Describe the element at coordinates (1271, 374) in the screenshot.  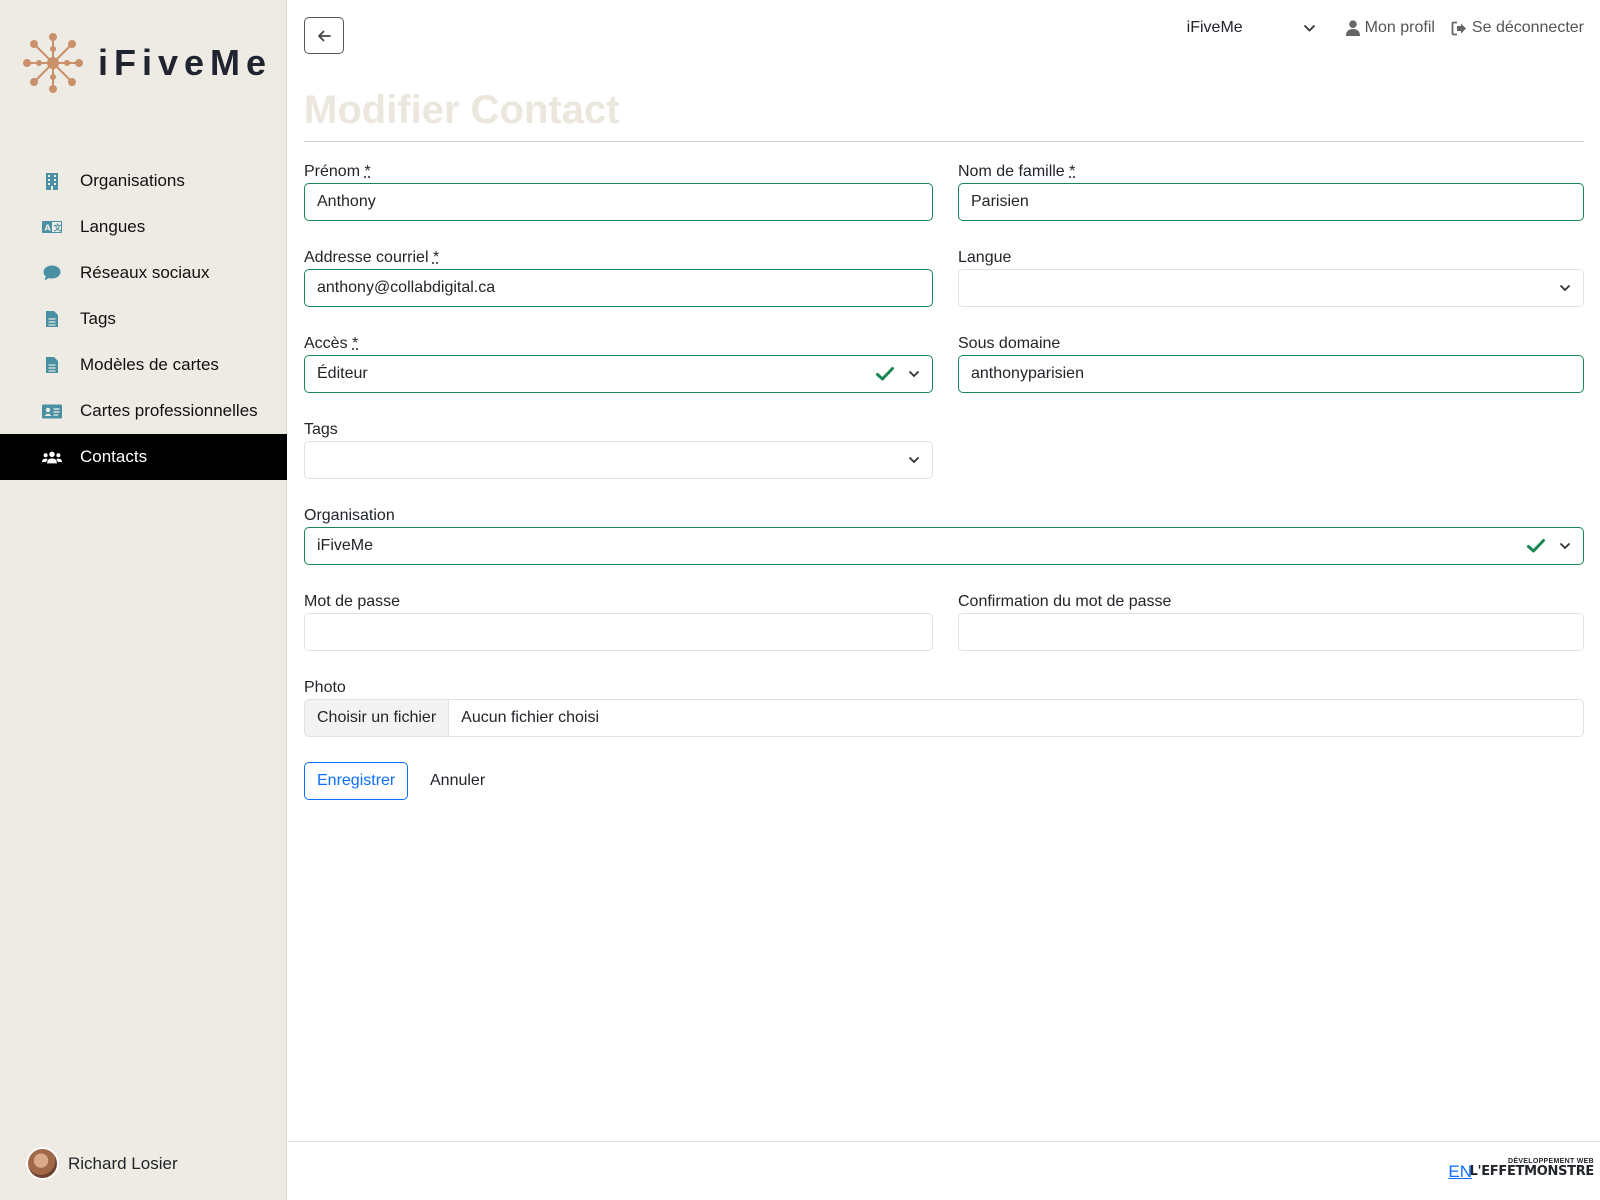
I see `subdomain-input: anthonyparisien` at that location.